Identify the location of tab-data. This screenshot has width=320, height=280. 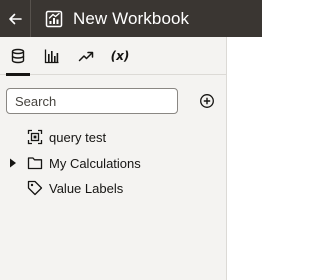
(18, 56).